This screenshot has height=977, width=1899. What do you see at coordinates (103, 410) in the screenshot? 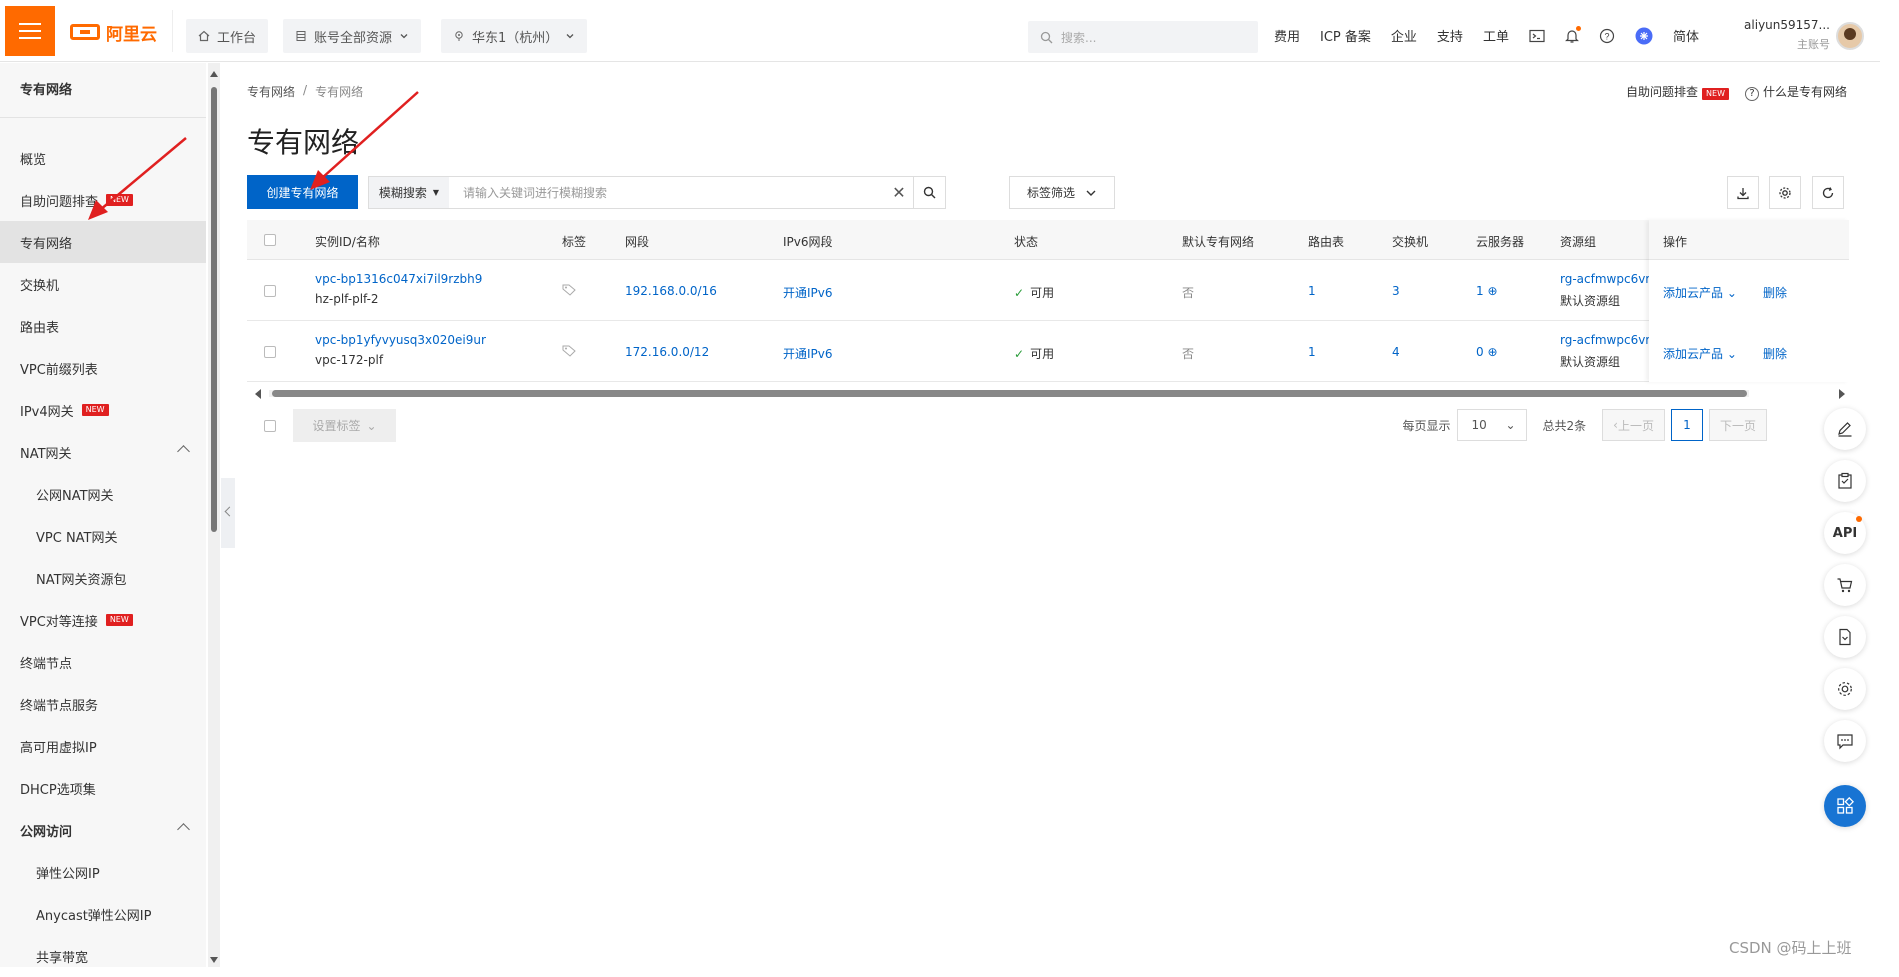
I see `sidebar-item-ipv4-gateway: IPv4网关 NEW` at bounding box center [103, 410].